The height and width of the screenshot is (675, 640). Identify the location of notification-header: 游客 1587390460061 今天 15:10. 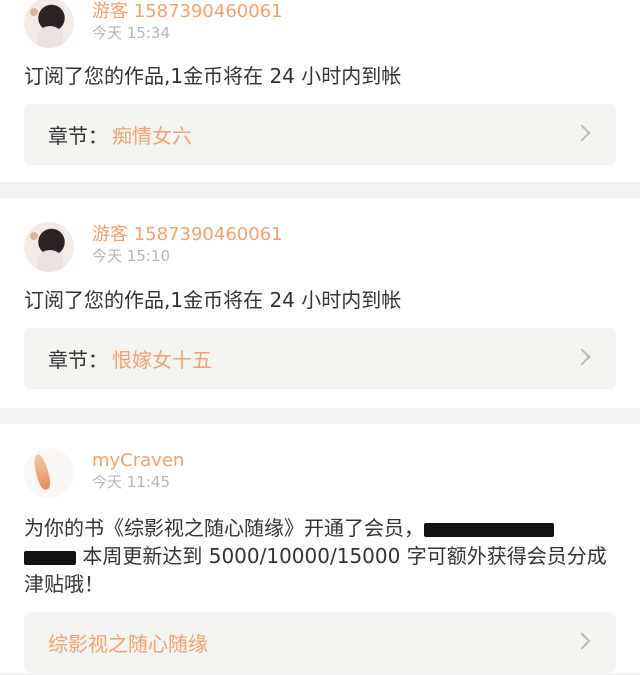
(320, 247).